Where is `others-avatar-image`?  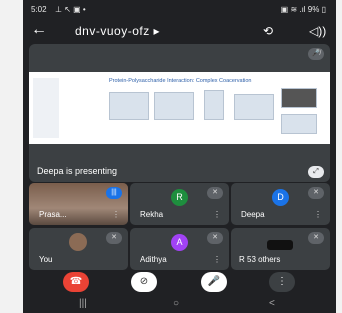
others-avatar-image is located at coordinates (280, 245).